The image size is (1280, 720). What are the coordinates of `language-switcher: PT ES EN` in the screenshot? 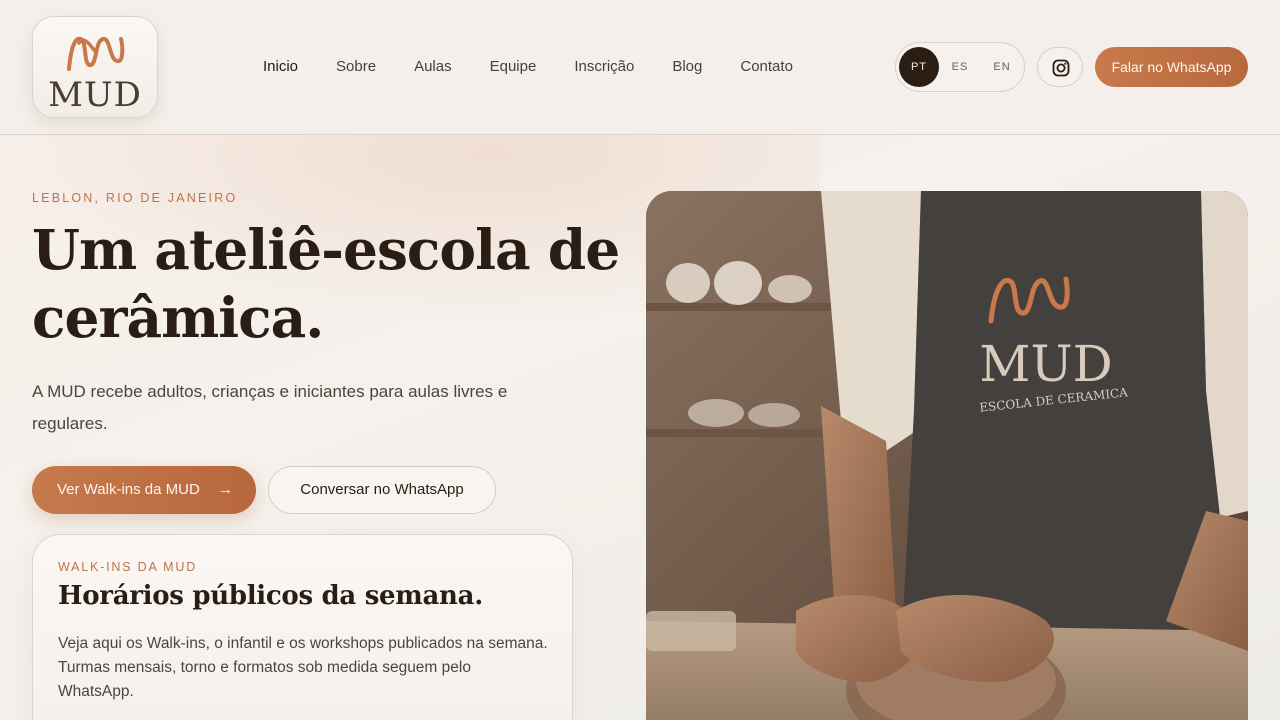 It's located at (960, 67).